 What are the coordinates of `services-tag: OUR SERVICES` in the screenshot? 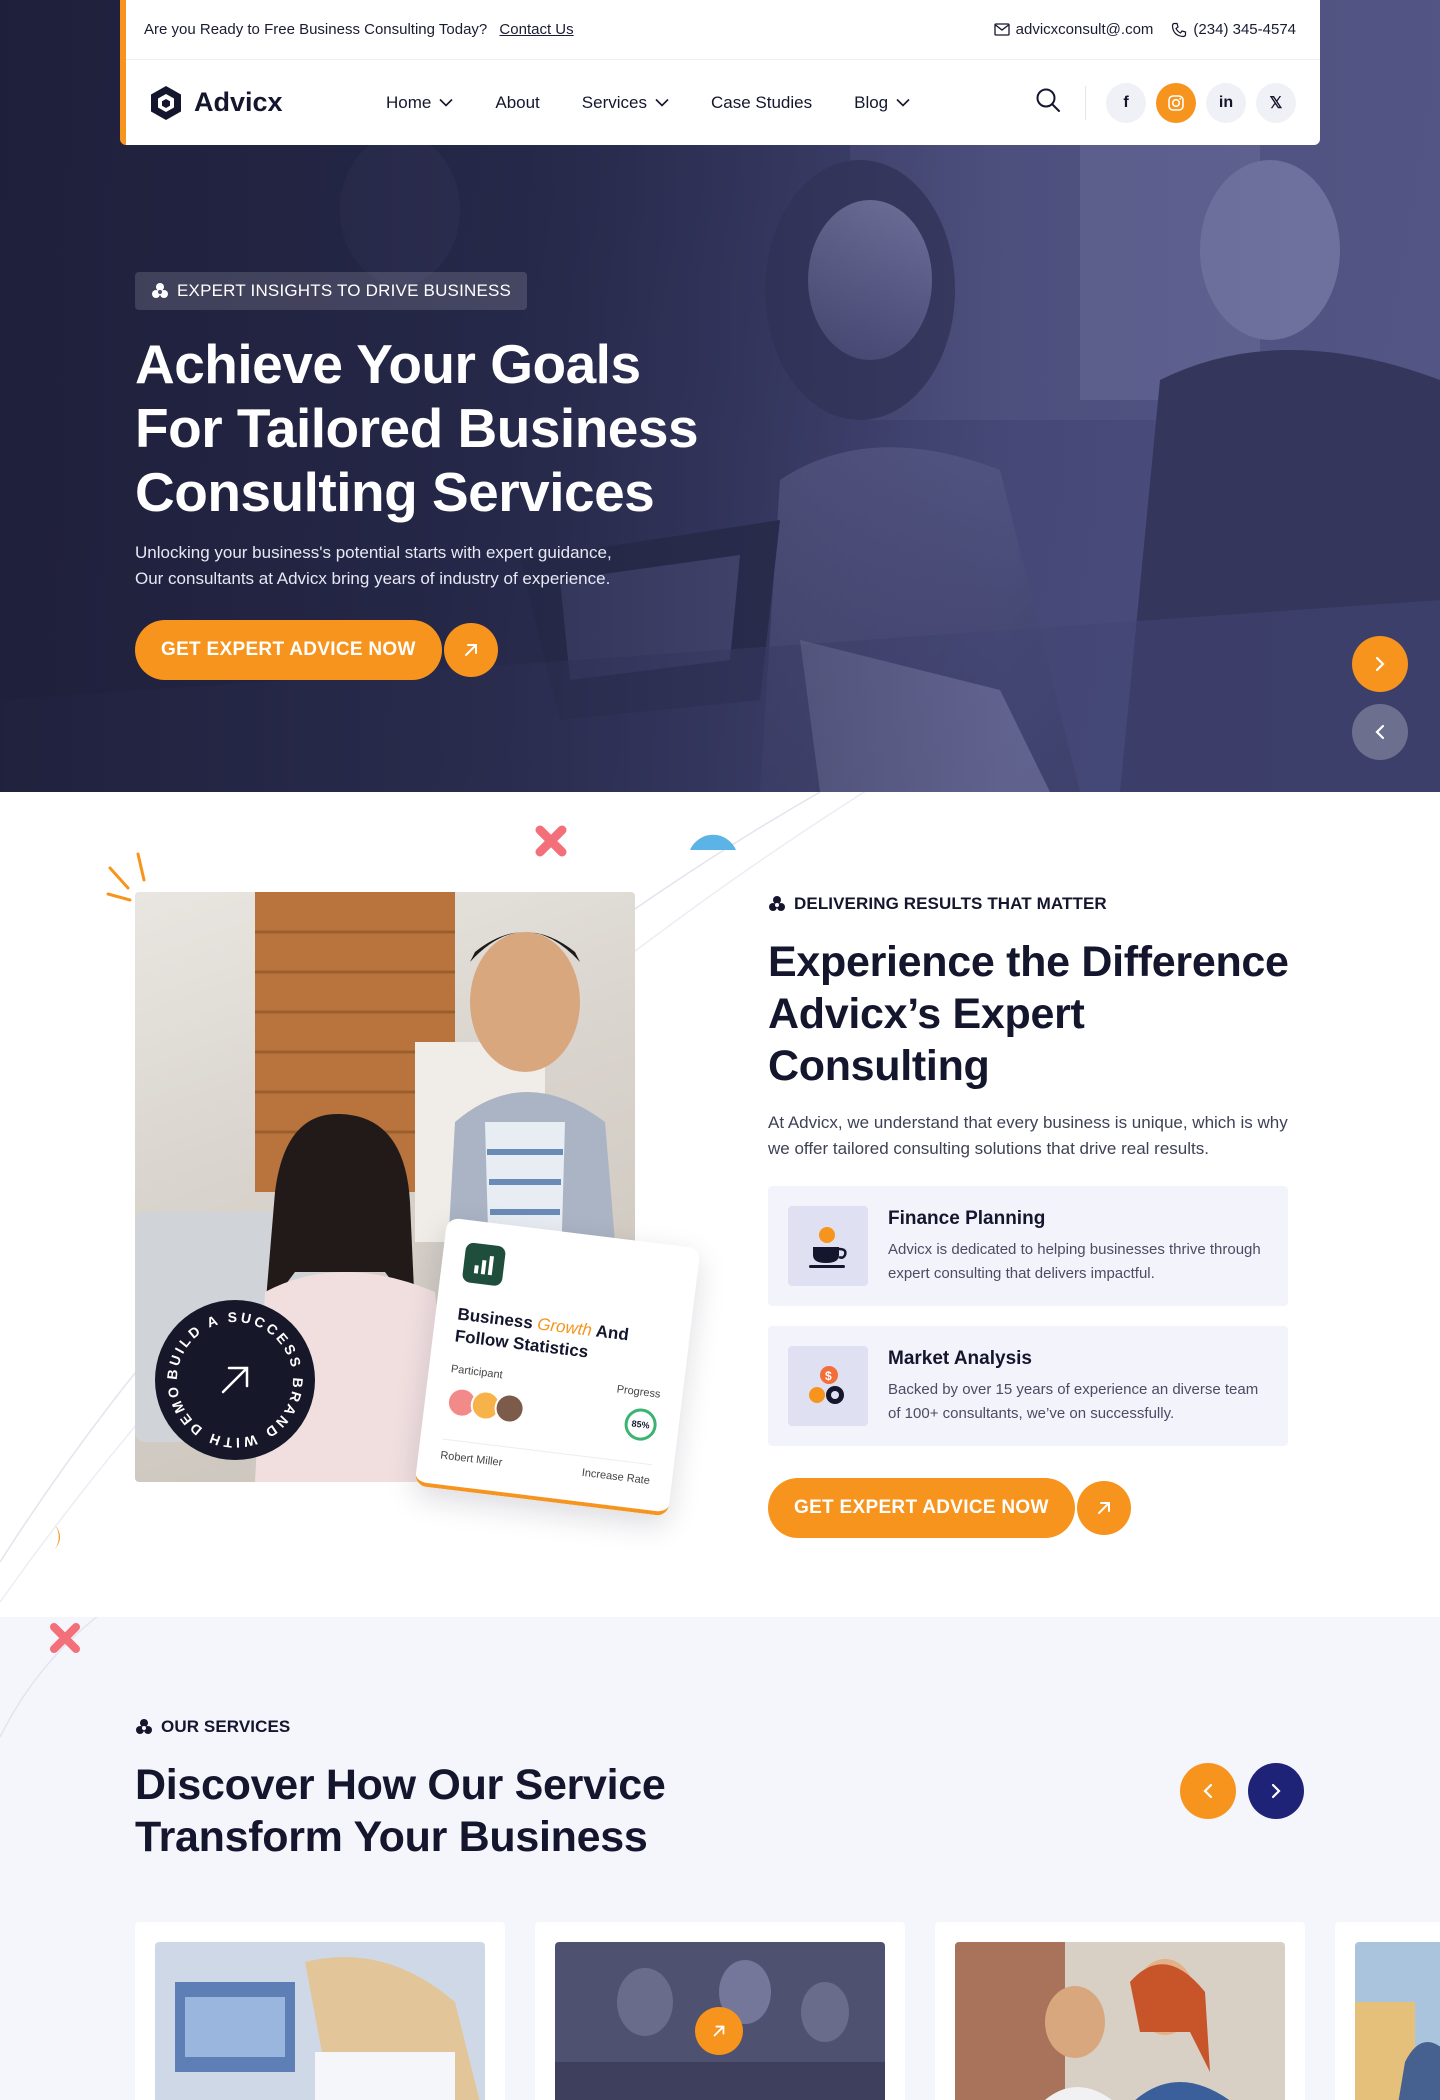 It's located at (212, 1727).